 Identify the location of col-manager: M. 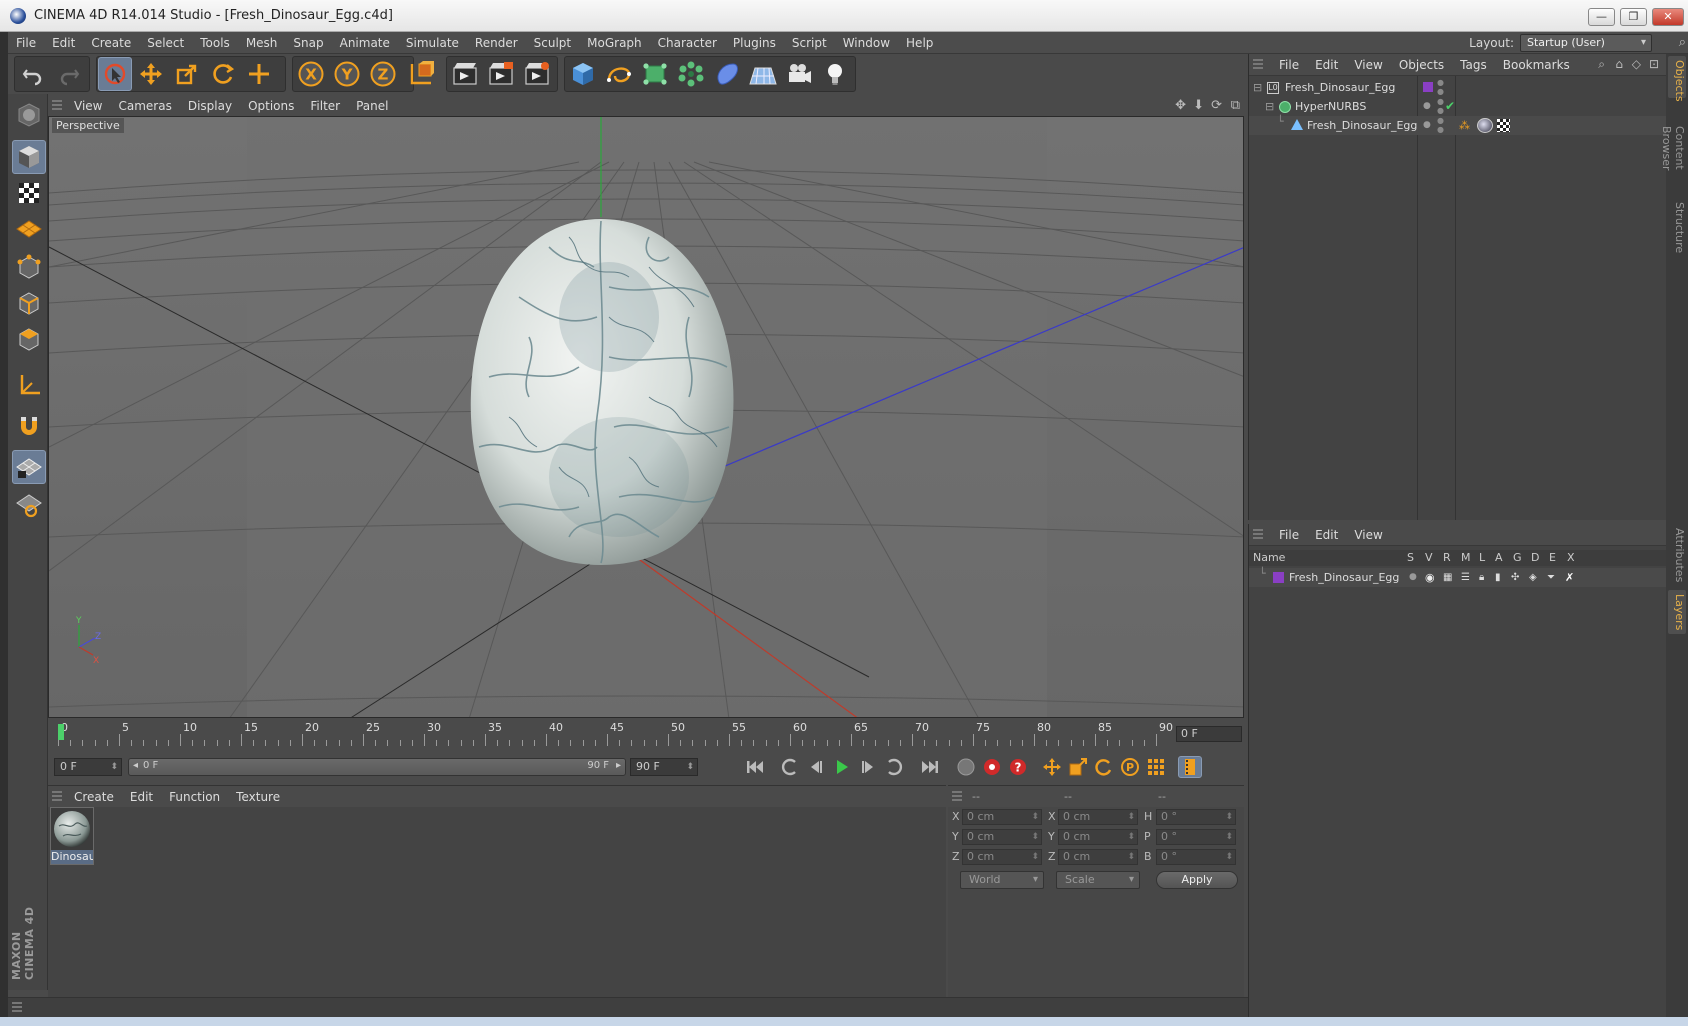
(1466, 558).